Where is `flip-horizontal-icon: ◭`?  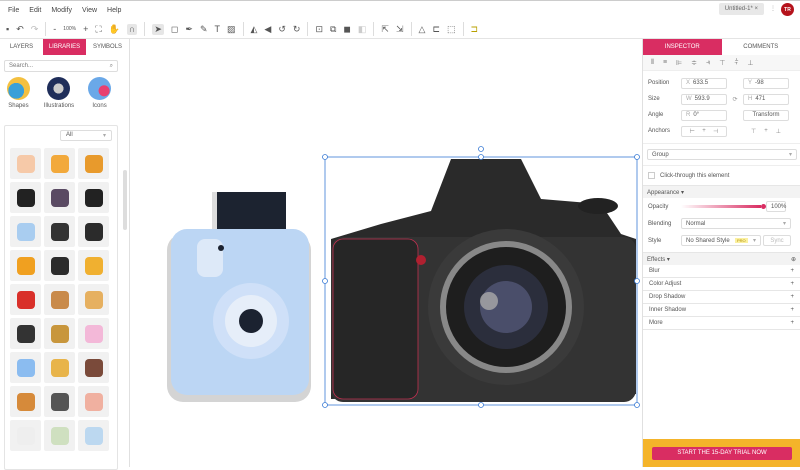 flip-horizontal-icon: ◭ is located at coordinates (254, 29).